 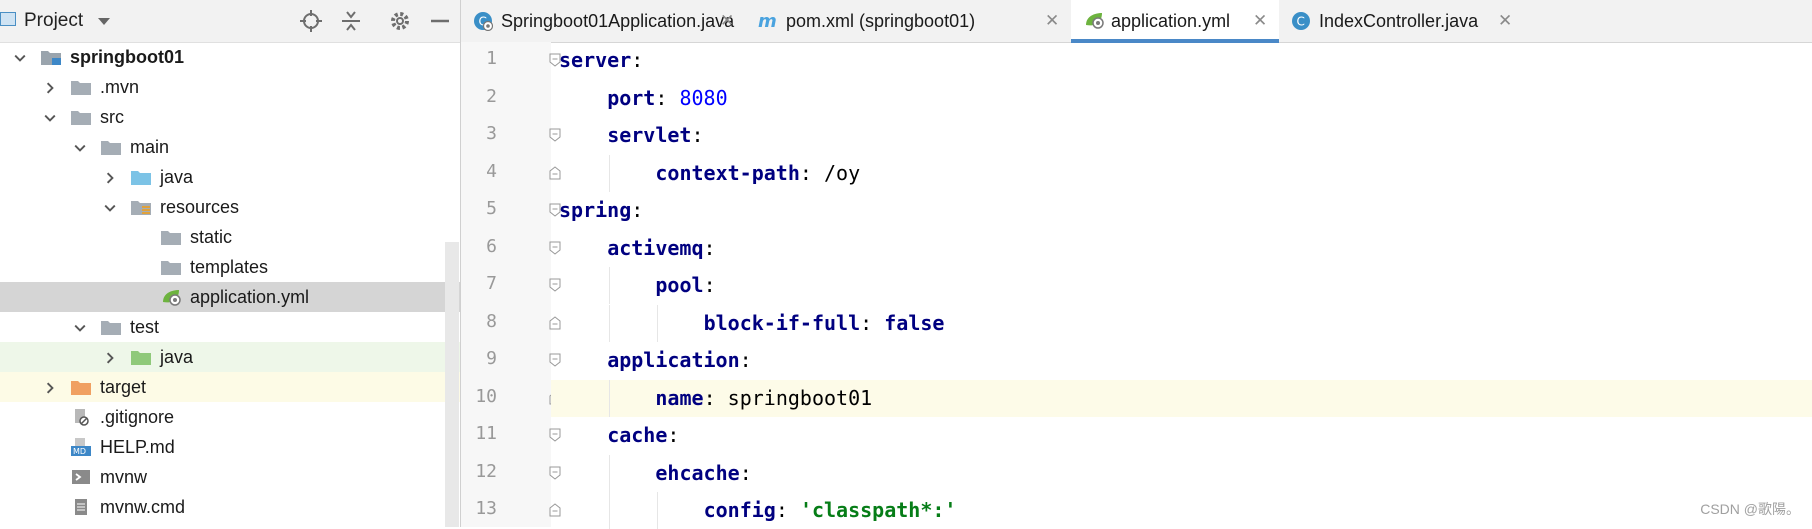 I want to click on watermark: CSDN @歌陽。, so click(x=1750, y=509).